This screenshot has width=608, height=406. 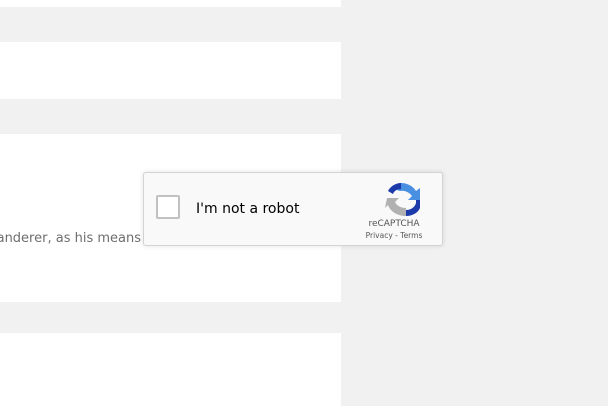 I want to click on recaptcha-checkbox-label: I'm not a robot, so click(x=248, y=209).